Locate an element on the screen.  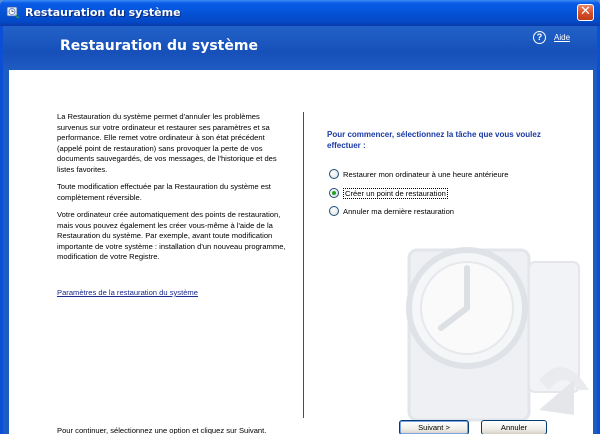
option-create-restore-point: Créer un point de restauration is located at coordinates (388, 193).